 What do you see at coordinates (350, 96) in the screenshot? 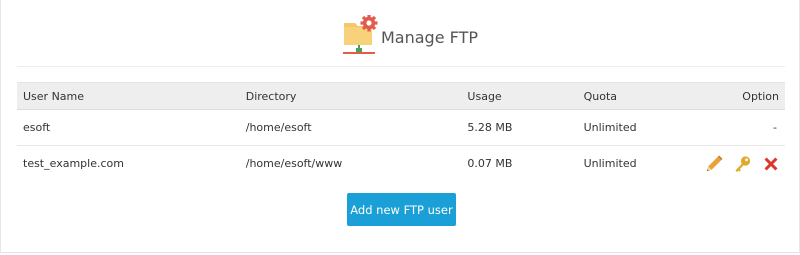
I see `column-header-directory: Directory` at bounding box center [350, 96].